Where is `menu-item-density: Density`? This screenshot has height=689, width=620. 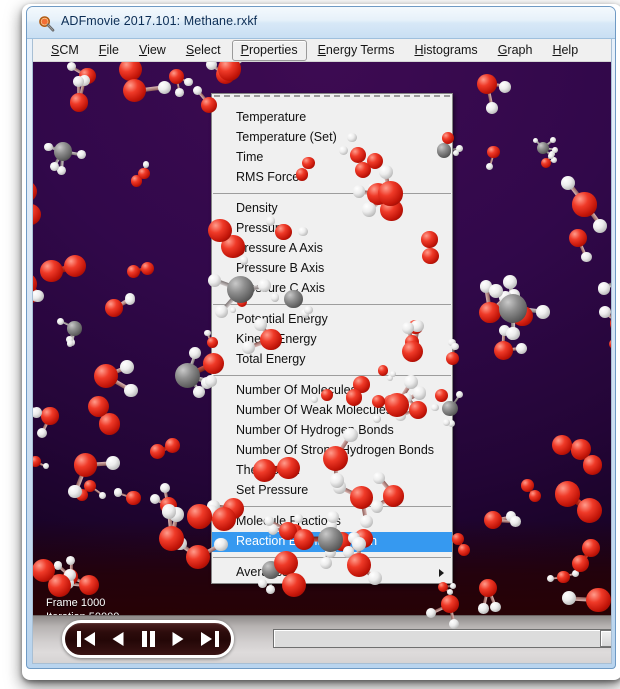
menu-item-density: Density is located at coordinates (332, 209).